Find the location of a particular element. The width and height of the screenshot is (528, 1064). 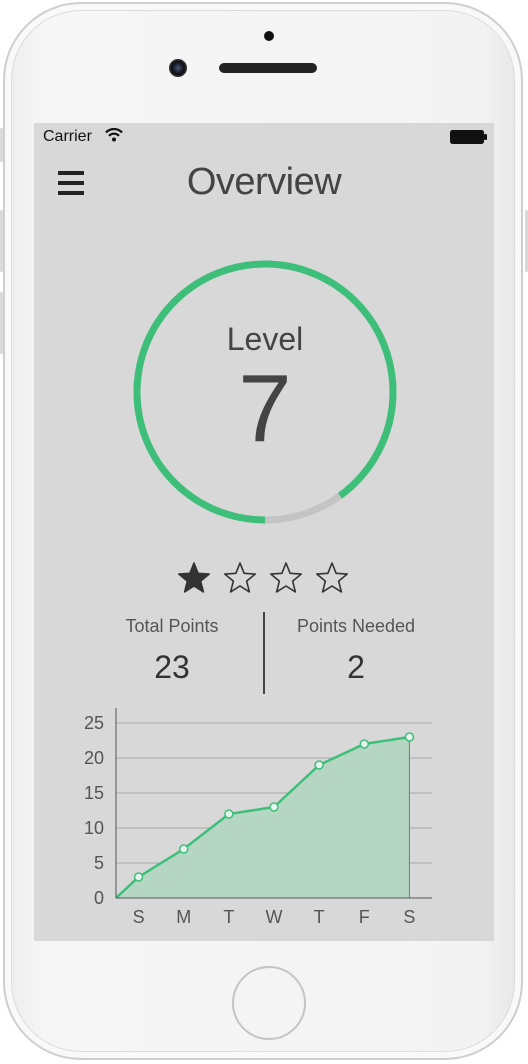

battery-icon is located at coordinates (468, 137).